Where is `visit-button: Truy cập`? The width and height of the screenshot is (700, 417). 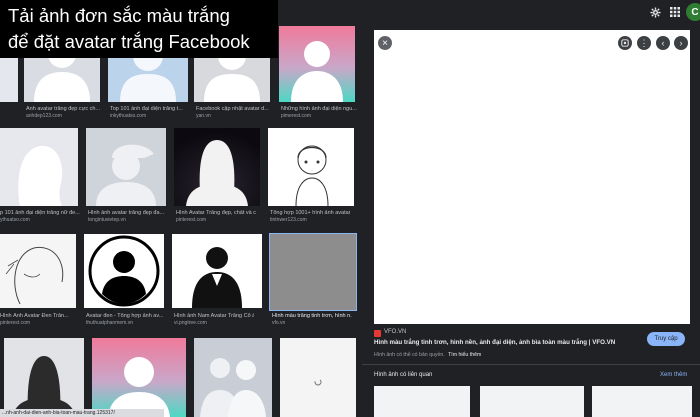 visit-button: Truy cập is located at coordinates (666, 339).